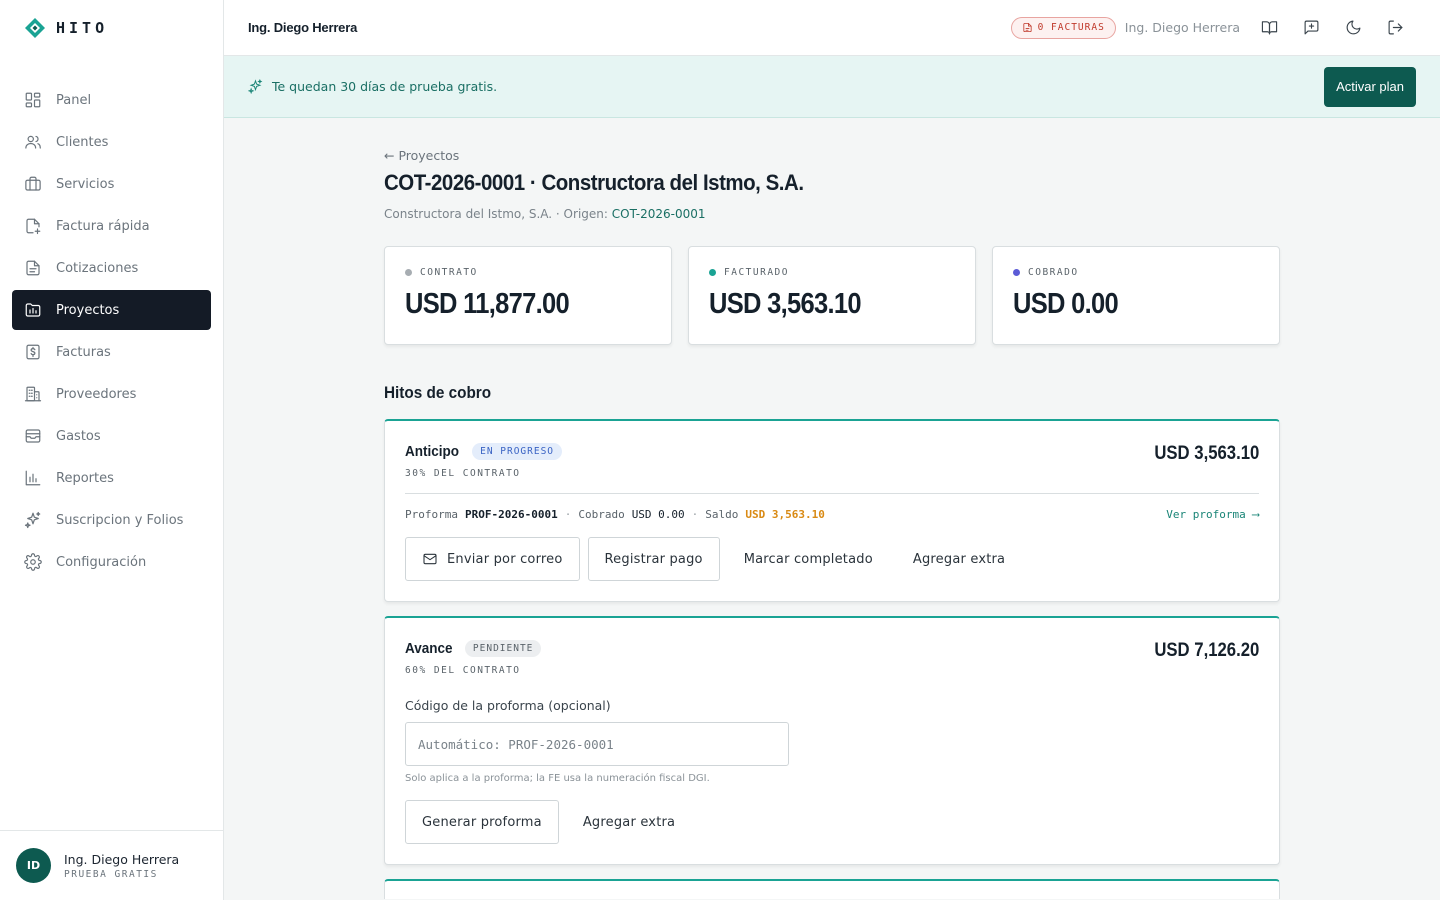  What do you see at coordinates (508, 705) in the screenshot?
I see `proforma-code-label: Código de la proforma (opcional)` at bounding box center [508, 705].